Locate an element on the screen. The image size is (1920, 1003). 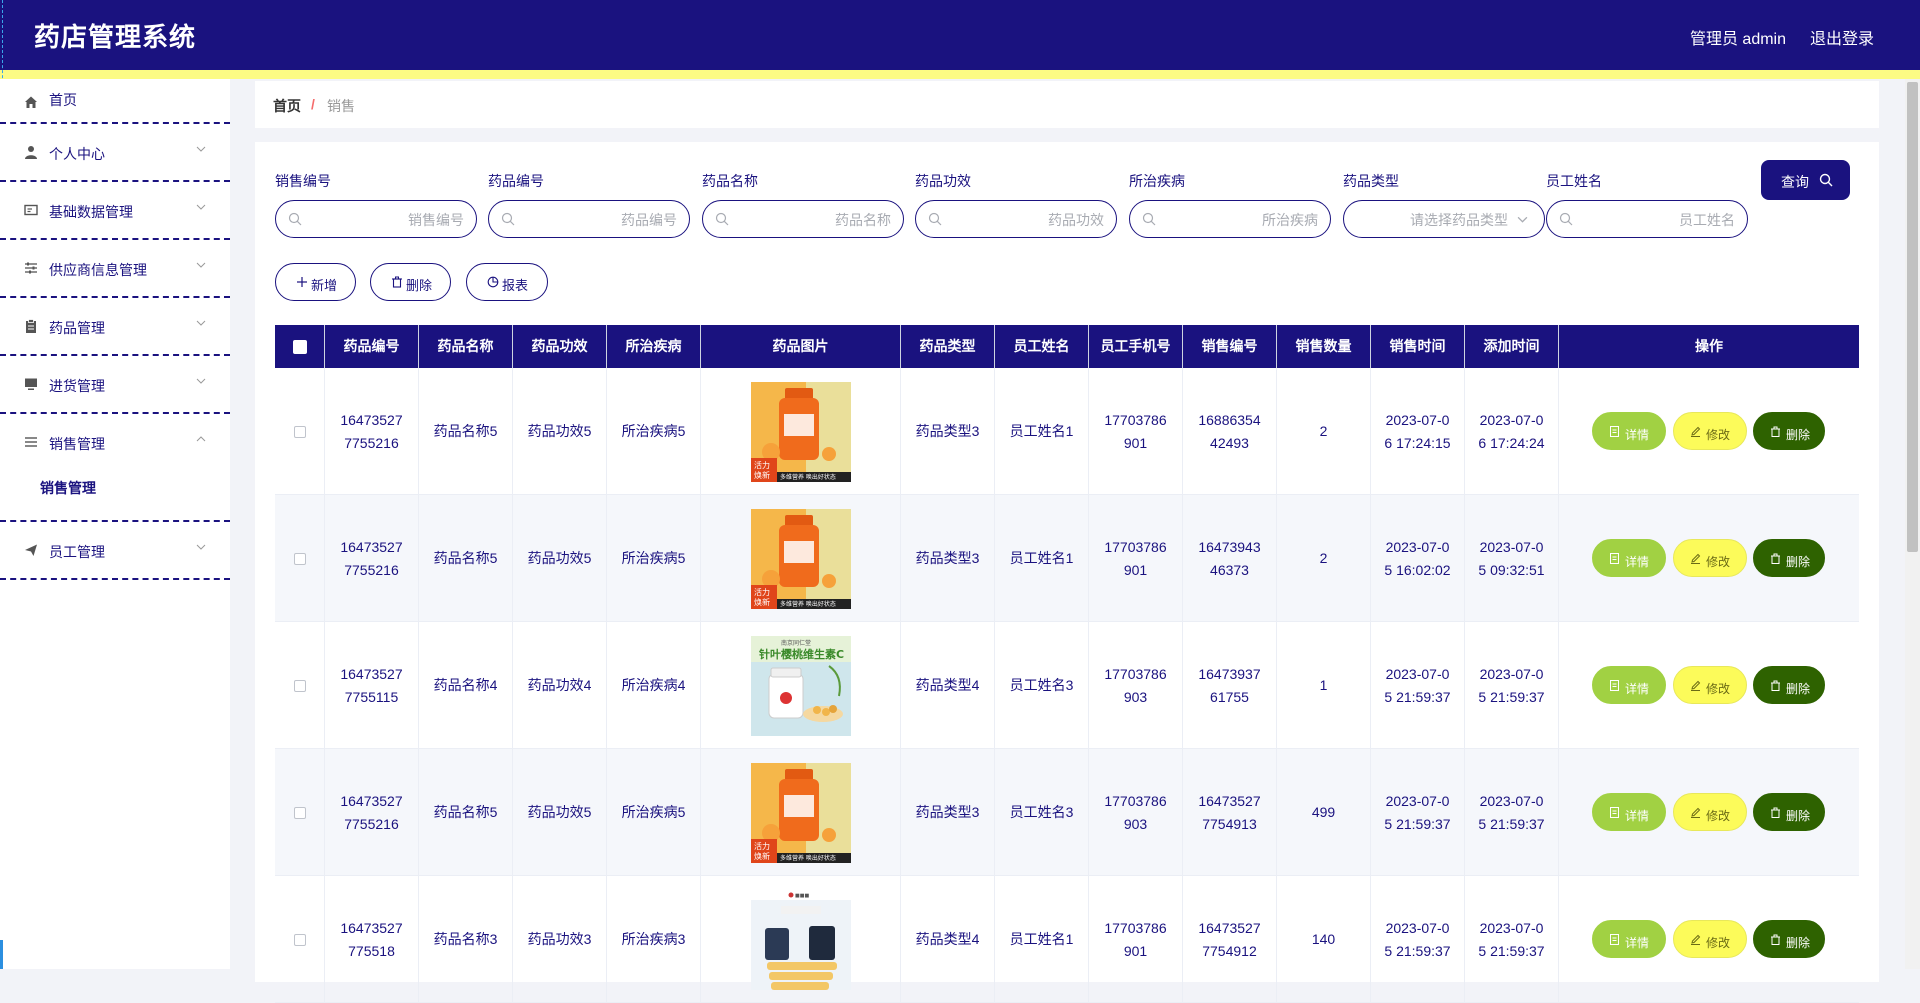
cell-drug-name-text: 药品名称5 is located at coordinates (465, 431).